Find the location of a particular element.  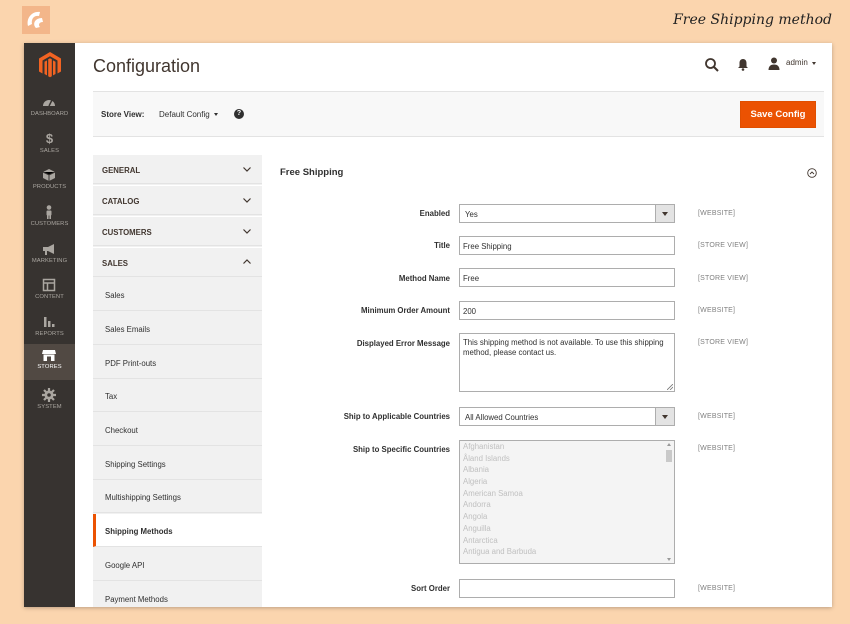

collapse-icon is located at coordinates (812, 173).